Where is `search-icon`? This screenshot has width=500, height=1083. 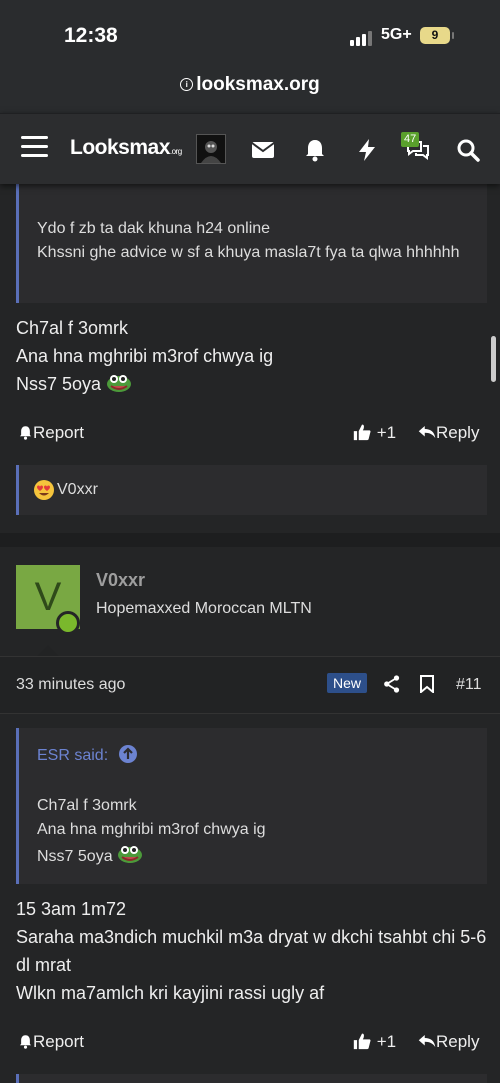 search-icon is located at coordinates (468, 150).